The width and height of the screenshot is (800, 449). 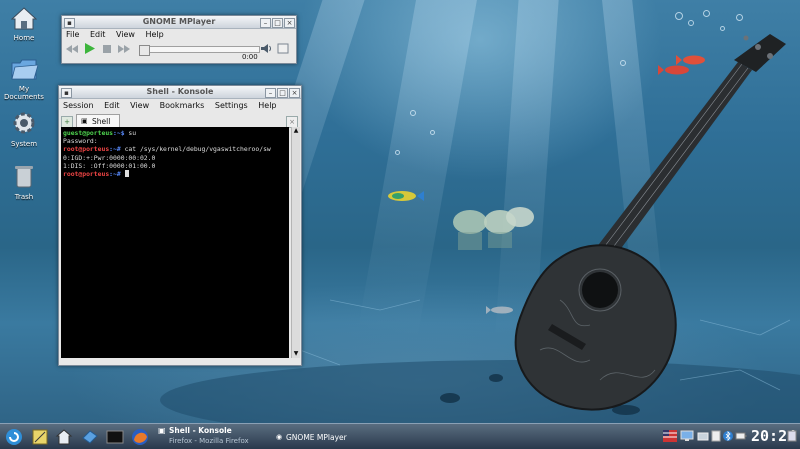 What do you see at coordinates (14, 437) in the screenshot?
I see `start-menu-icon` at bounding box center [14, 437].